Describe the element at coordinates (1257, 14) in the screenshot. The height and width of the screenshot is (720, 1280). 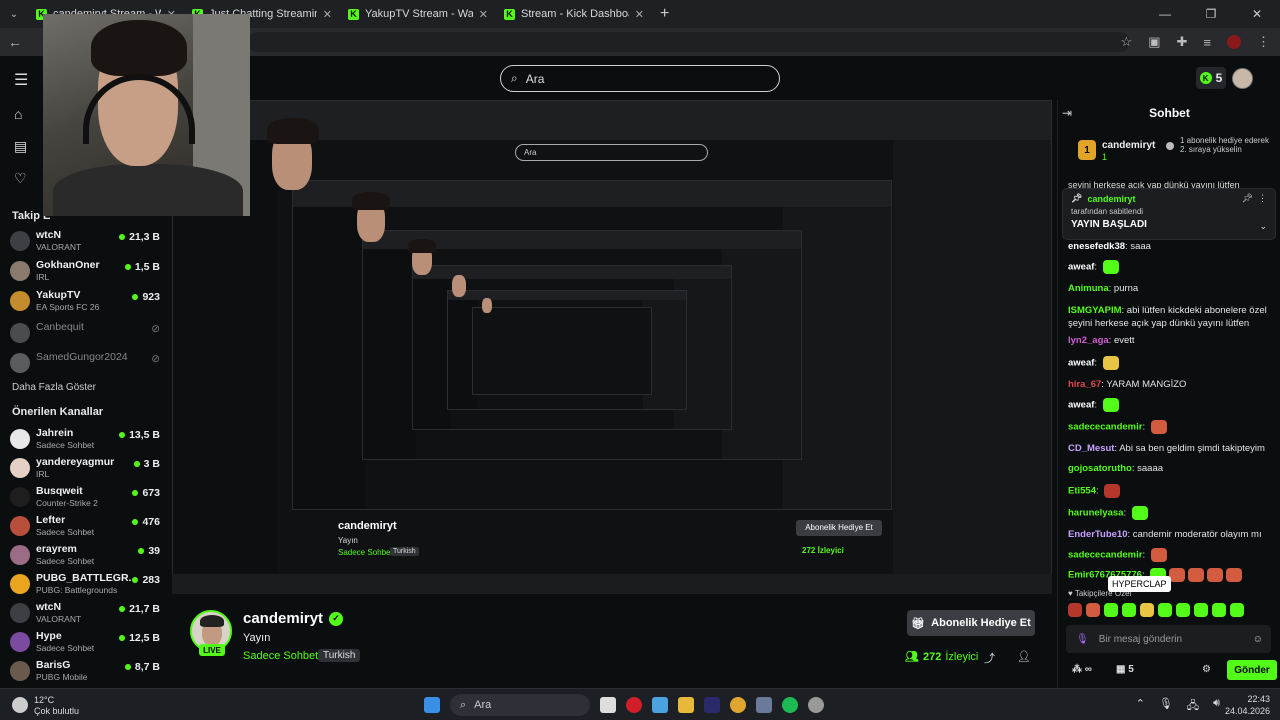
I see `close-window-icon: ✕` at that location.